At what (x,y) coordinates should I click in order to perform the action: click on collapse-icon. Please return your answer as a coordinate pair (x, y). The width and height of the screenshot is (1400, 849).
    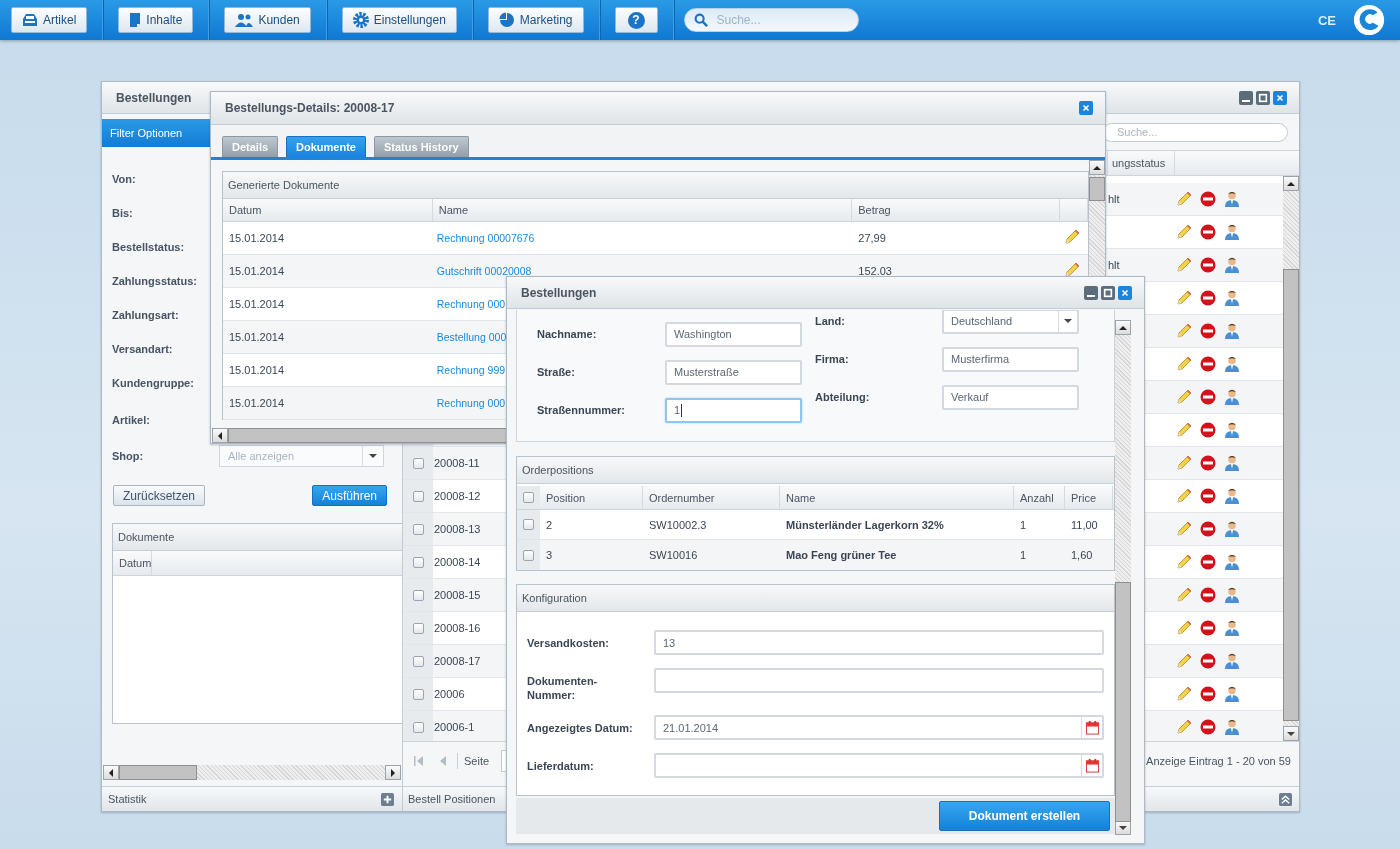
    Looking at the image, I should click on (1285, 799).